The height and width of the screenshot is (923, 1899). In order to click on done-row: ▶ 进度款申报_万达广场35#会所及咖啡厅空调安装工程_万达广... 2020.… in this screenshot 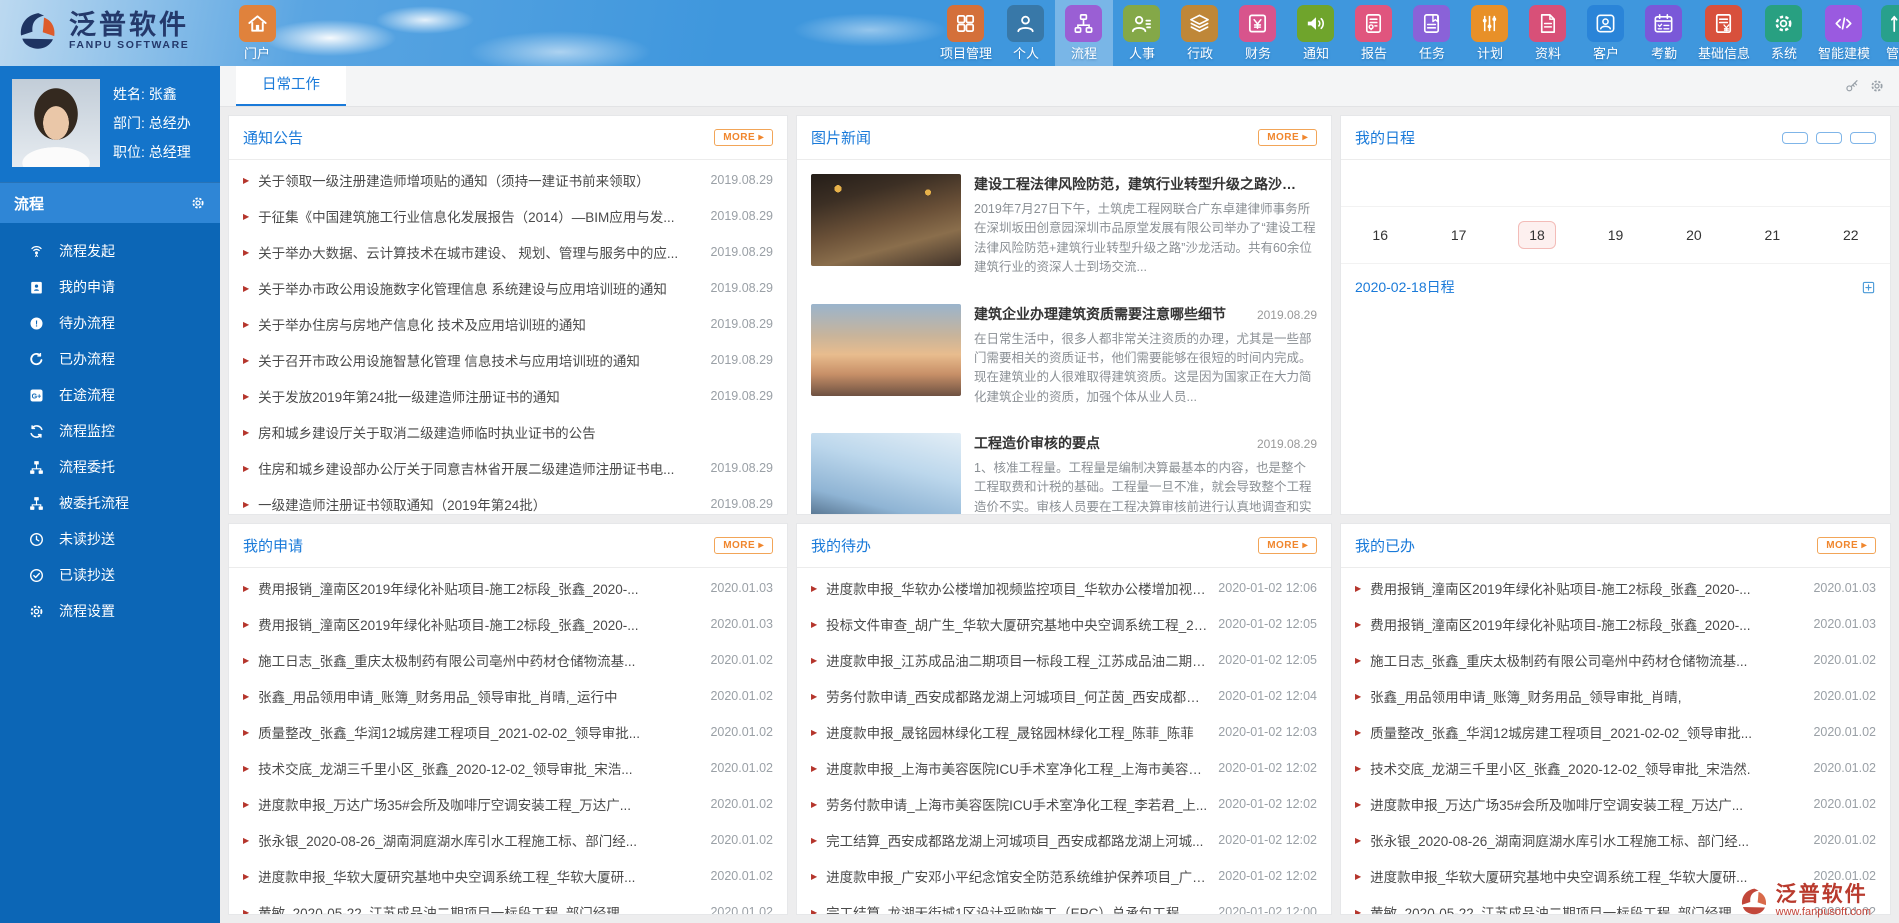, I will do `click(1615, 804)`.